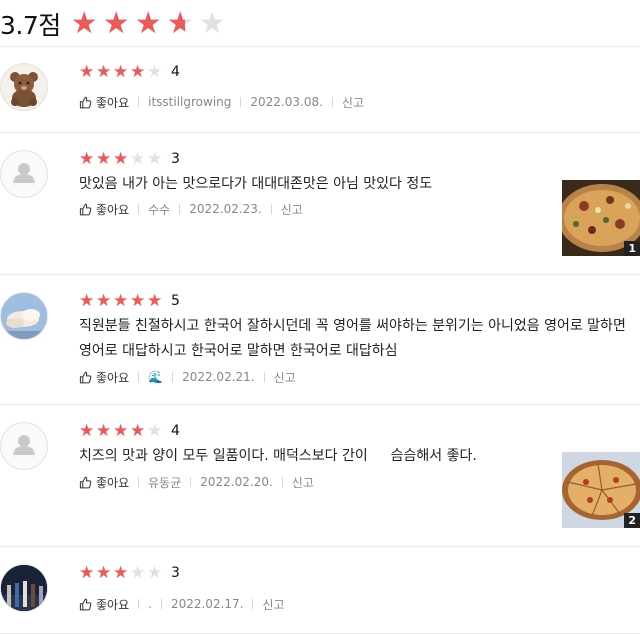 Image resolution: width=640 pixels, height=634 pixels. What do you see at coordinates (150, 604) in the screenshot?
I see `review-user: .` at bounding box center [150, 604].